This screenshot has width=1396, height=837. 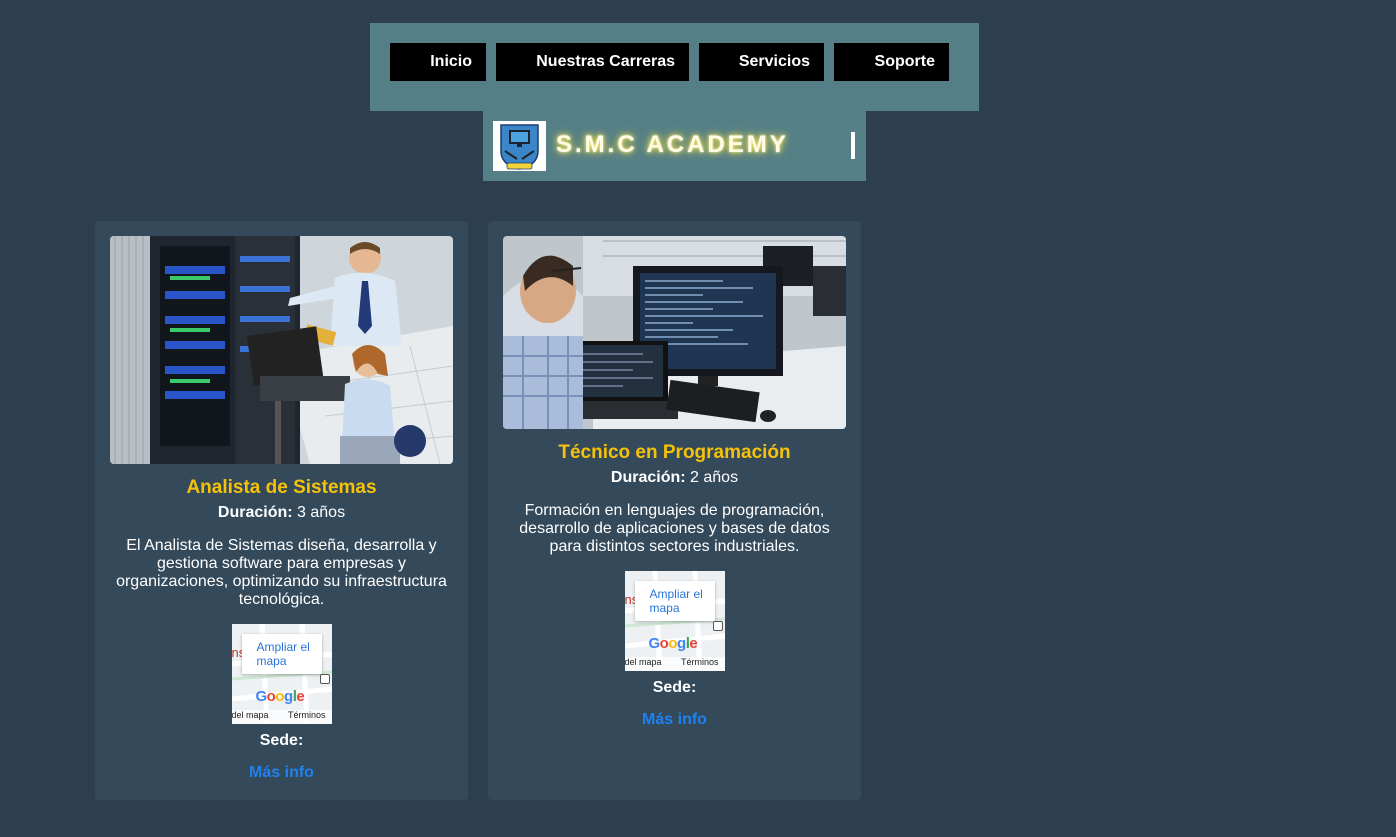 I want to click on card-photo-datacenter, so click(x=281, y=350).